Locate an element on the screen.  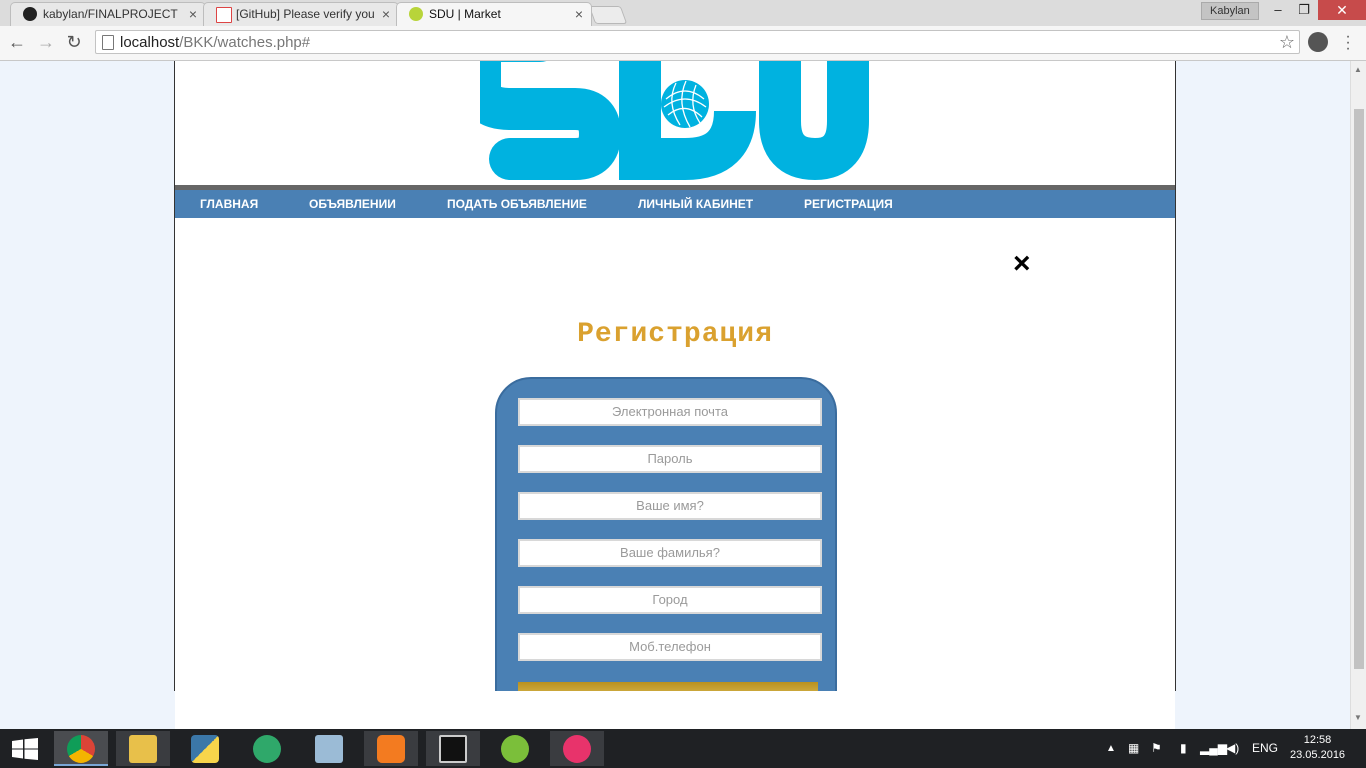
clock-date: 23.05.2016 is located at coordinates (1318, 755).